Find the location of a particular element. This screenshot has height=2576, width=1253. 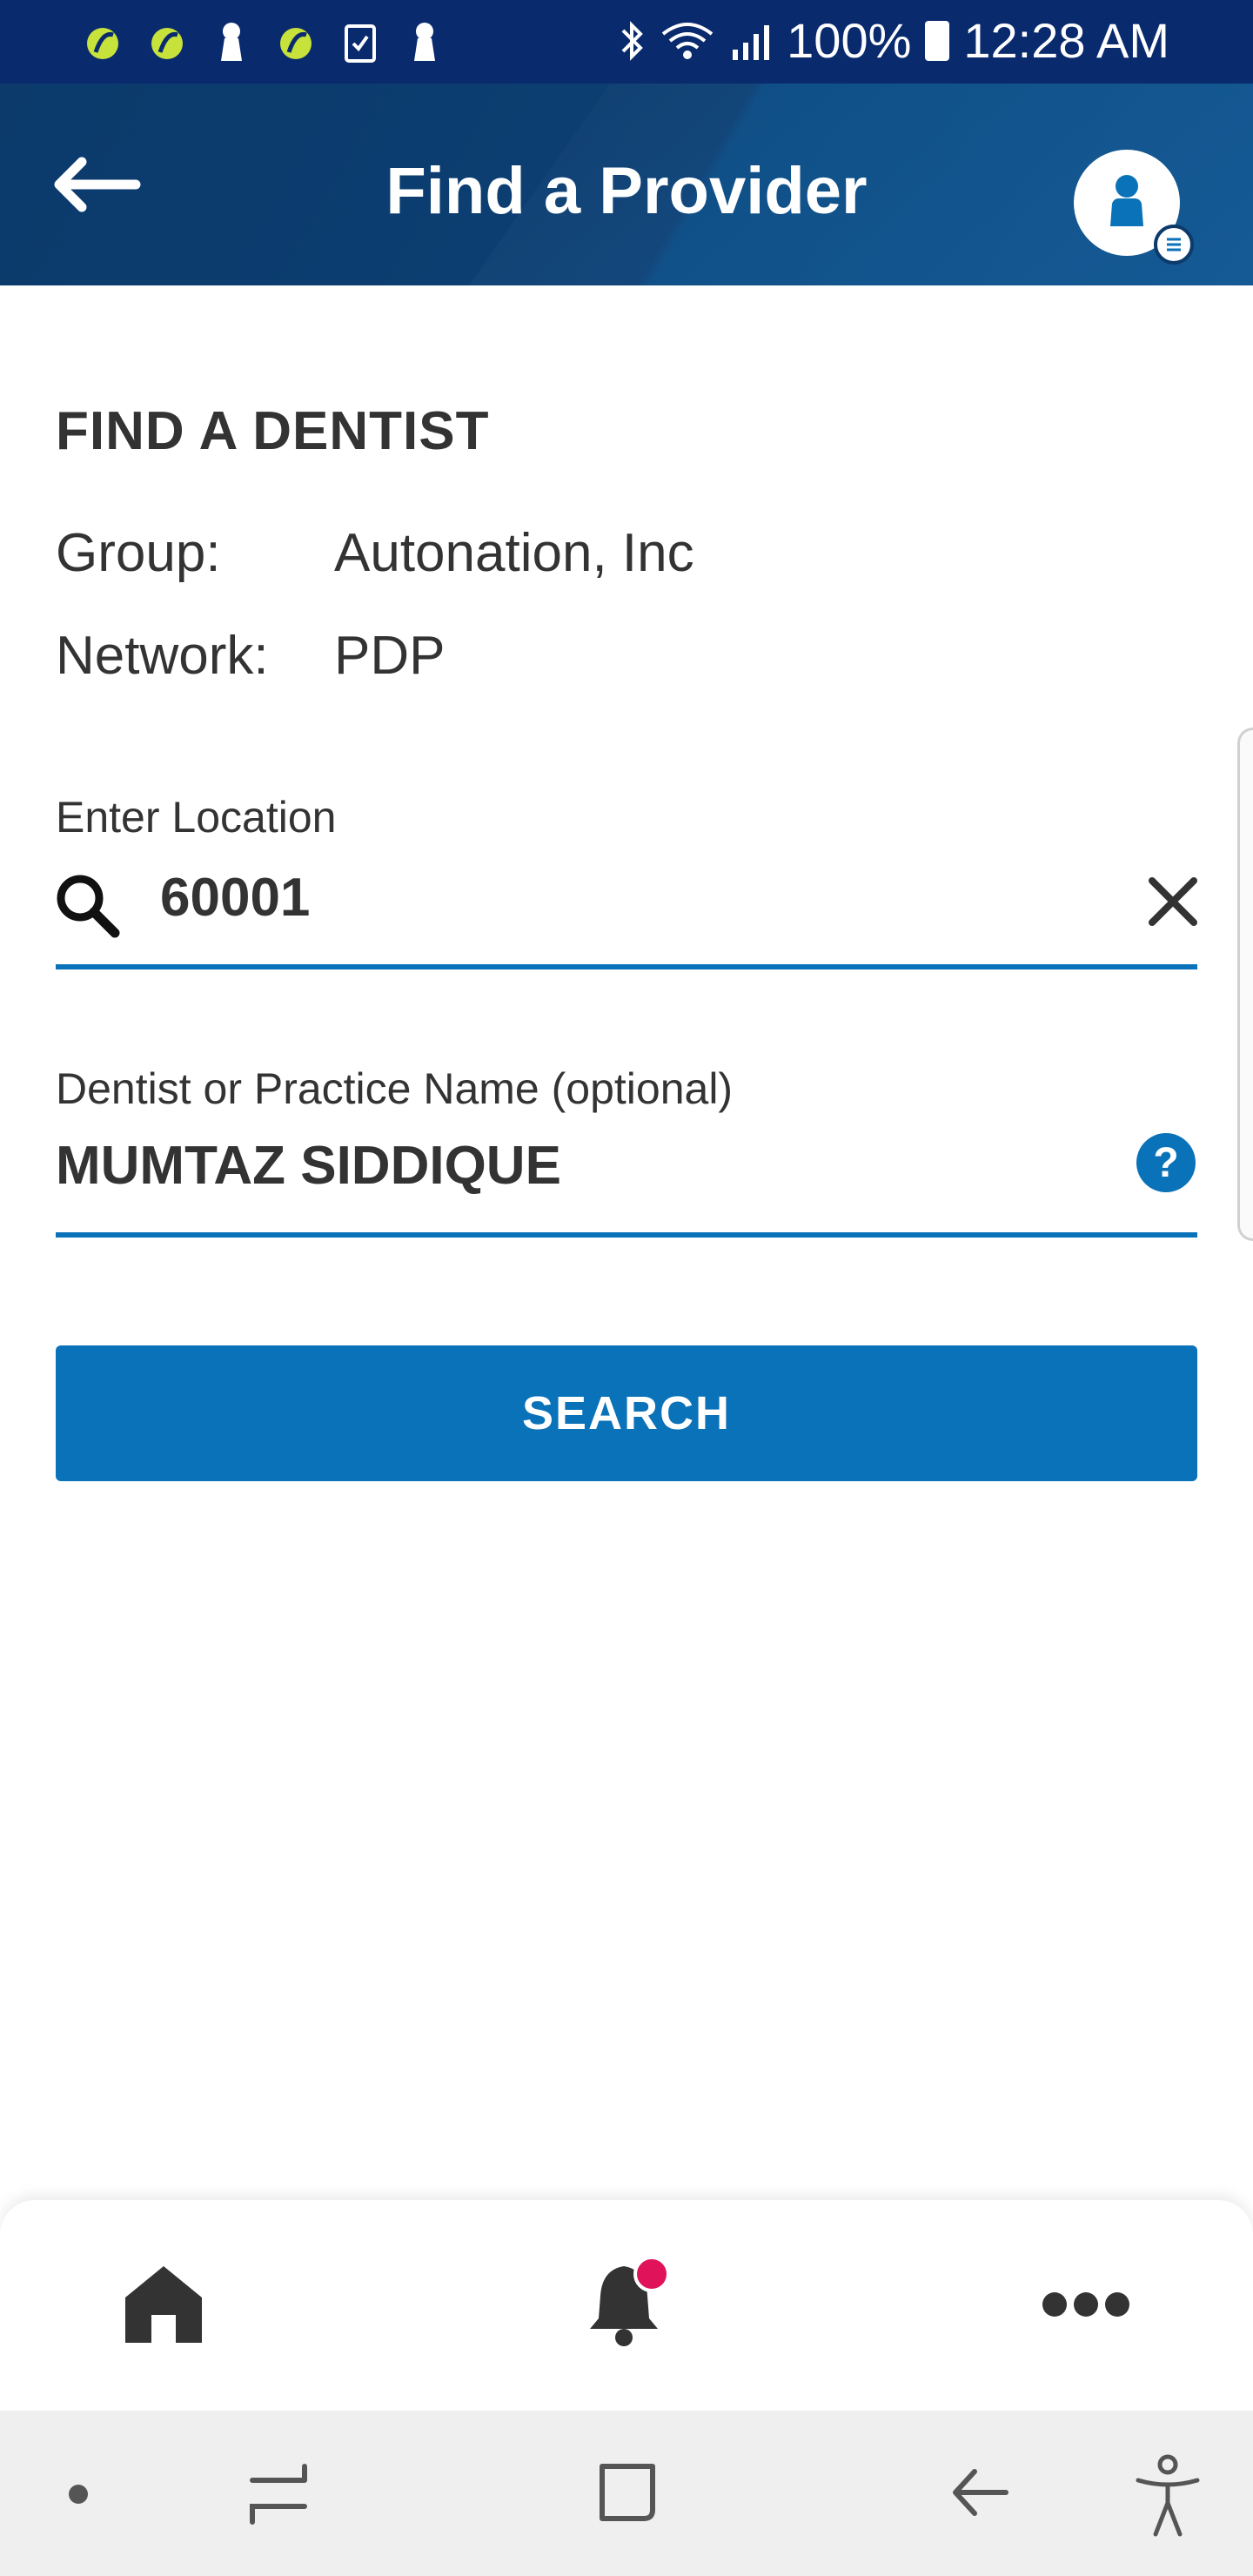

recent-apps-button is located at coordinates (278, 2496).